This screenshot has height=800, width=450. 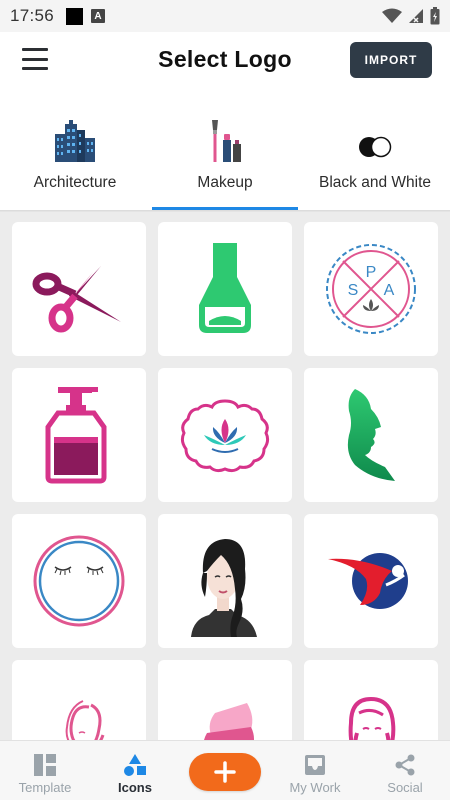 I want to click on logo-eyelashes-circle, so click(x=79, y=581).